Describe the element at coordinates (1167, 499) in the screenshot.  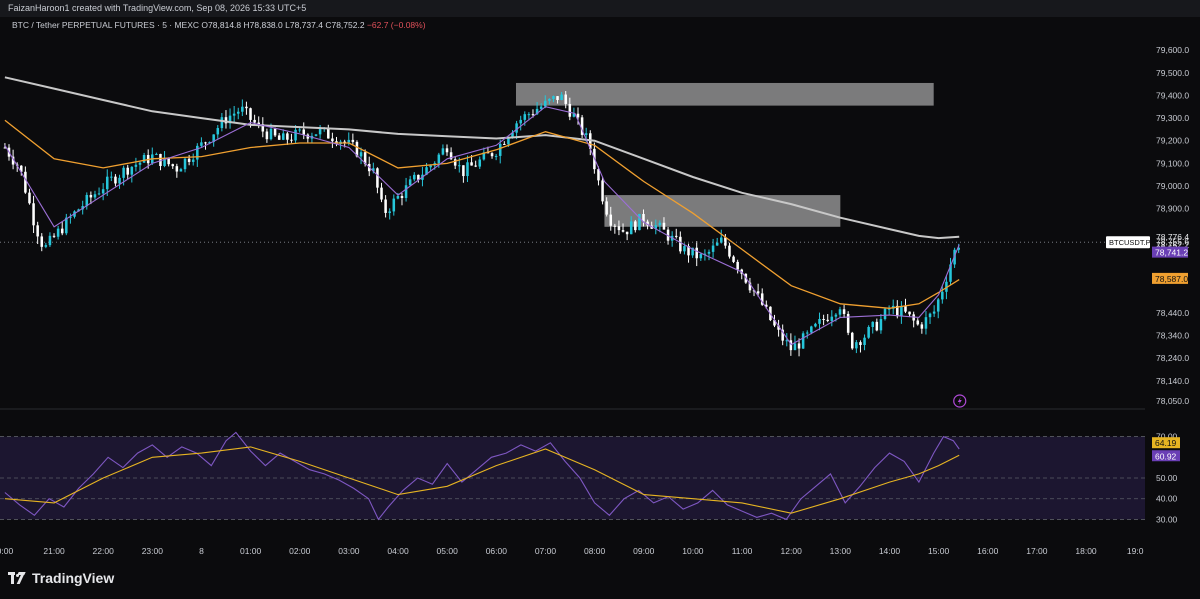
I see `rsi-axis-label: 40.00` at that location.